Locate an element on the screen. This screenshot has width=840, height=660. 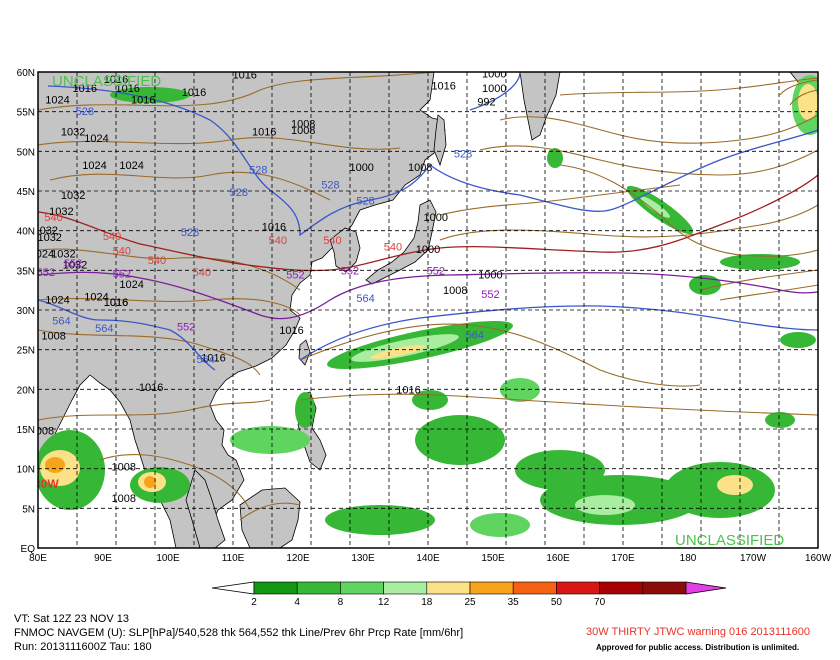
run-info: Run: 2013111600Z Tau: 180 is located at coordinates (83, 647).